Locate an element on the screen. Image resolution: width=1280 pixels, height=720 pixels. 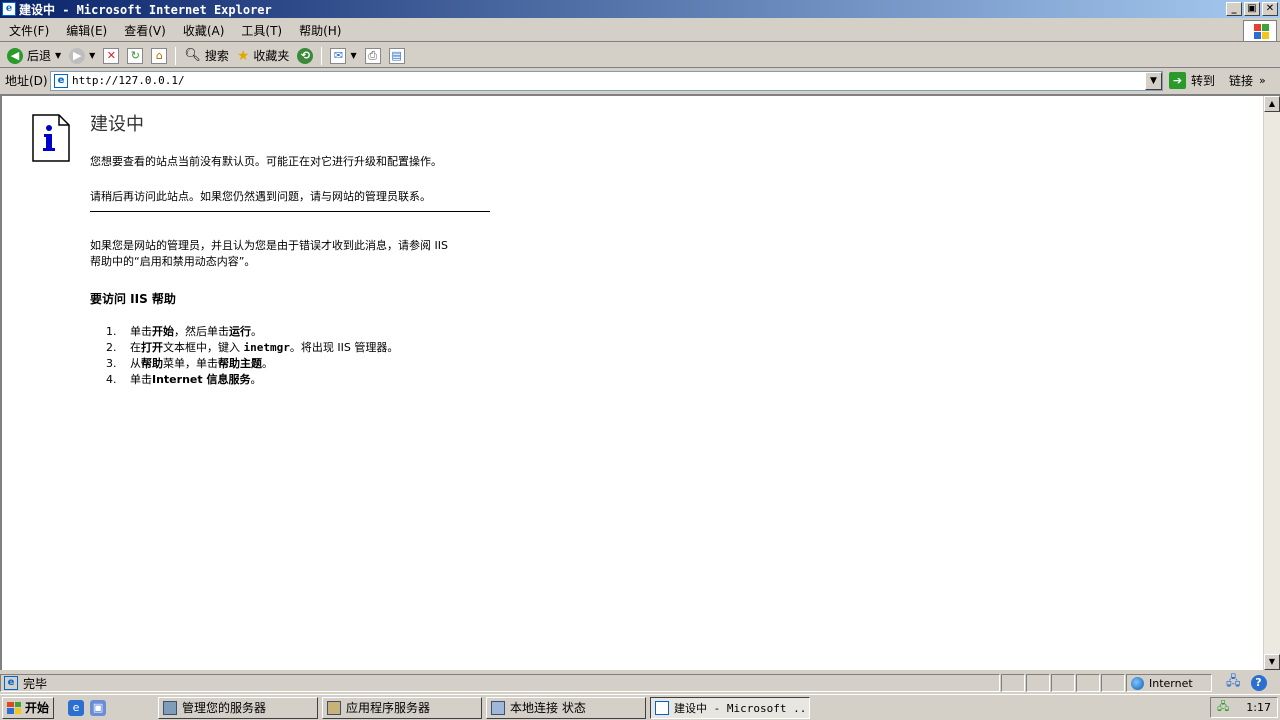
divider is located at coordinates (290, 211).